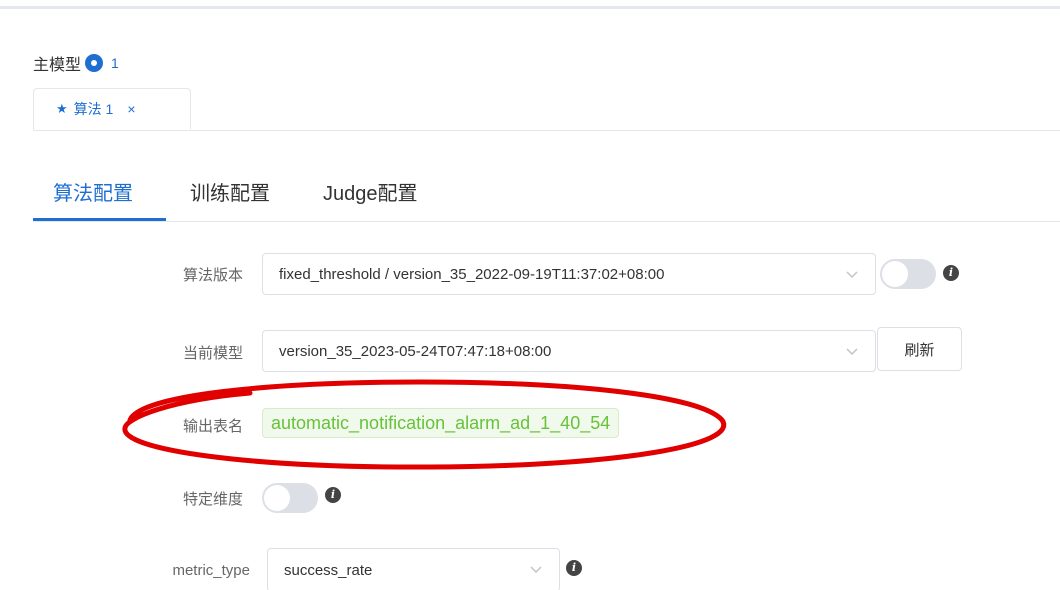 The height and width of the screenshot is (590, 1060). I want to click on current-model-label: 当前模型, so click(212, 353).